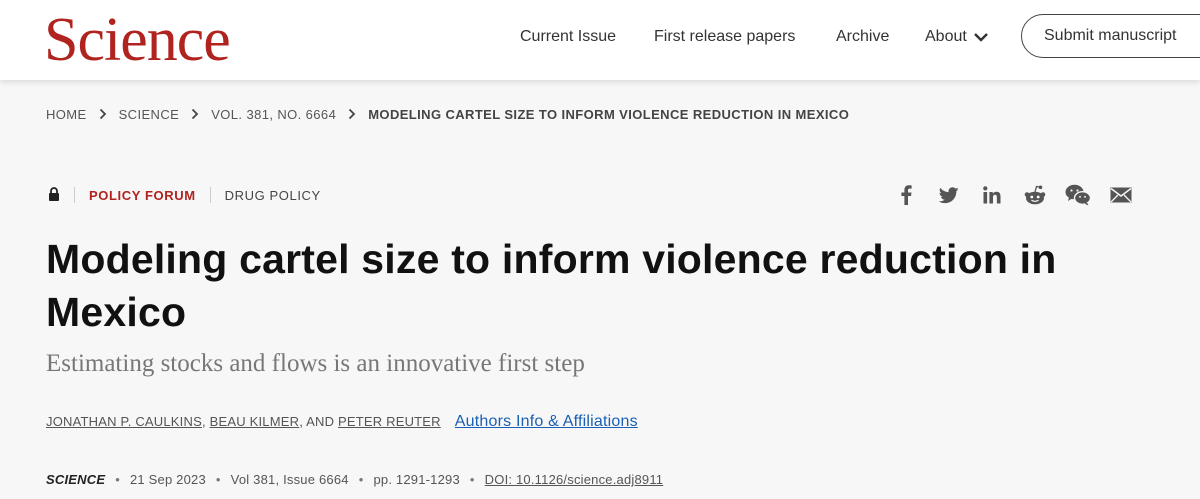  Describe the element at coordinates (255, 421) in the screenshot. I see `author-link: BEAU KILMER` at that location.